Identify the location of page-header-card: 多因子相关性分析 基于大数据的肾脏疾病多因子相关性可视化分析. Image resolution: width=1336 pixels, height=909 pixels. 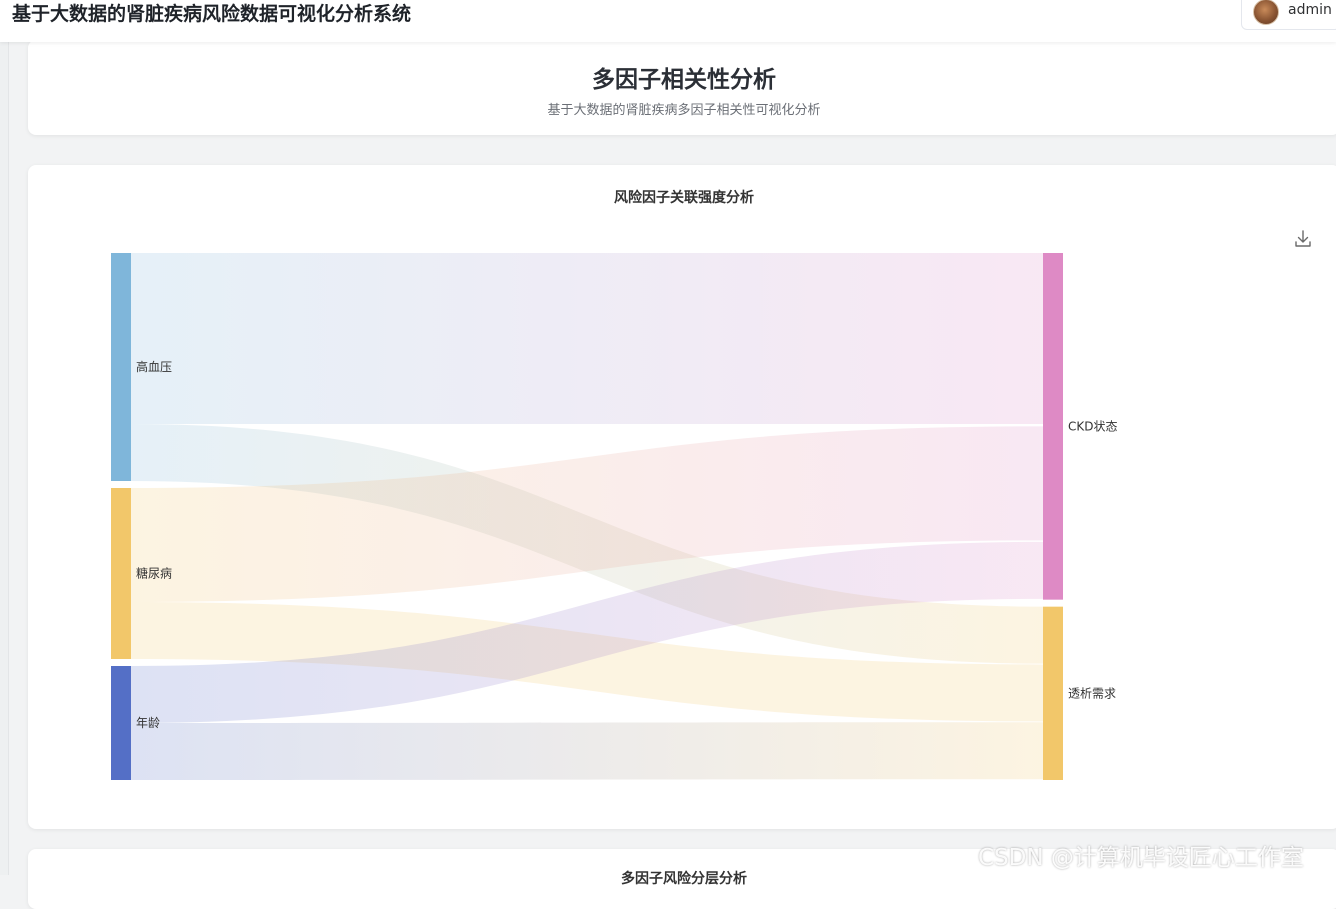
(682, 87).